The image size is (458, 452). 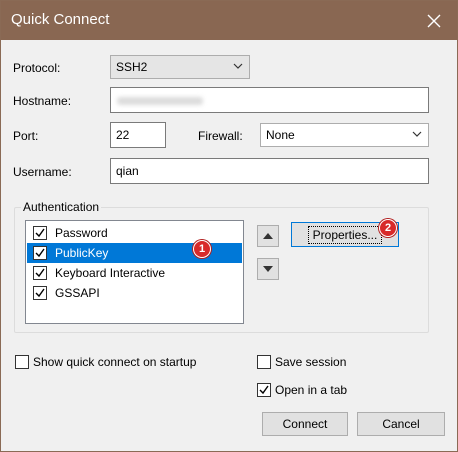 I want to click on show-quick-connect-checkbox, so click(x=22, y=362).